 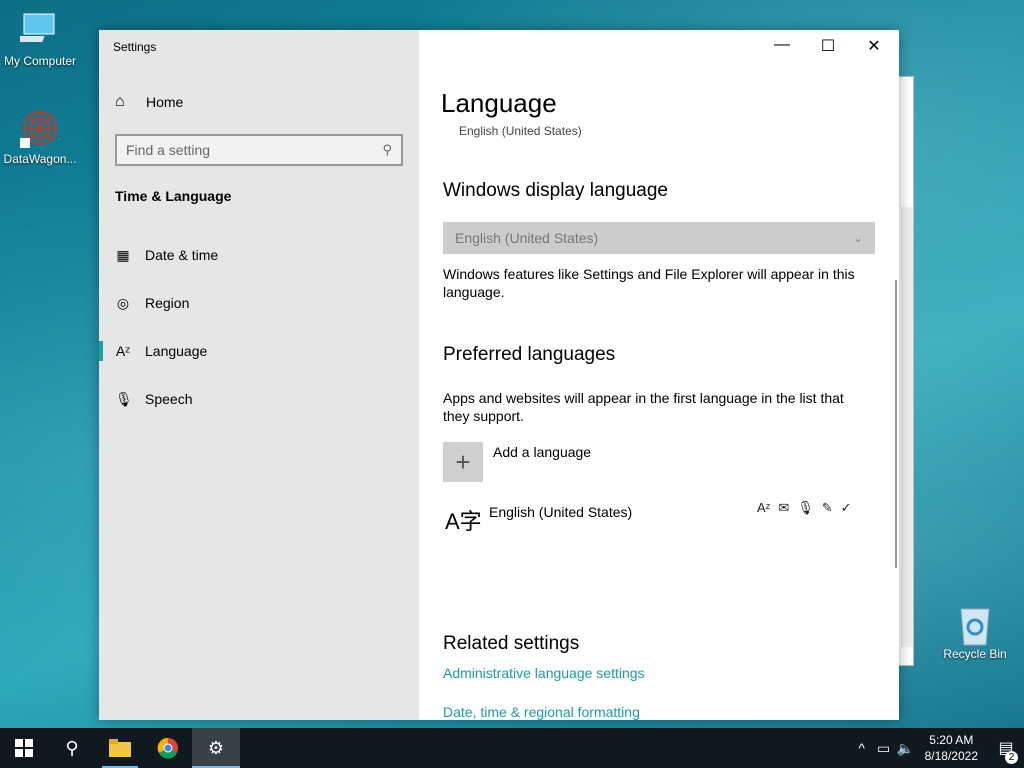 What do you see at coordinates (782, 45) in the screenshot?
I see `minimize-button: —` at bounding box center [782, 45].